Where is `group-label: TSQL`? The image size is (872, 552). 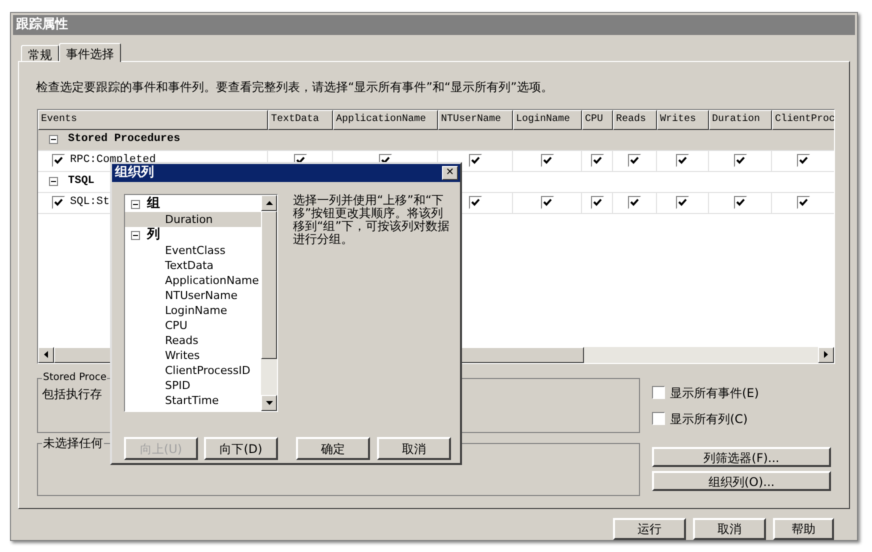 group-label: TSQL is located at coordinates (81, 182).